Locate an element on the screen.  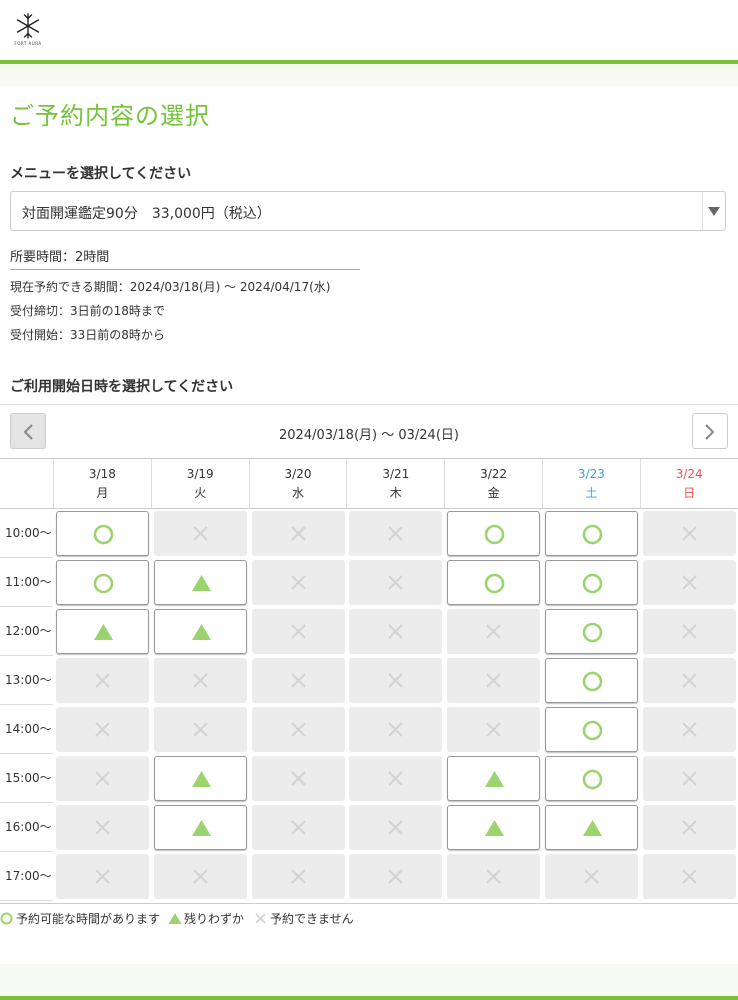
time-label: 14:00〜 is located at coordinates (26, 729).